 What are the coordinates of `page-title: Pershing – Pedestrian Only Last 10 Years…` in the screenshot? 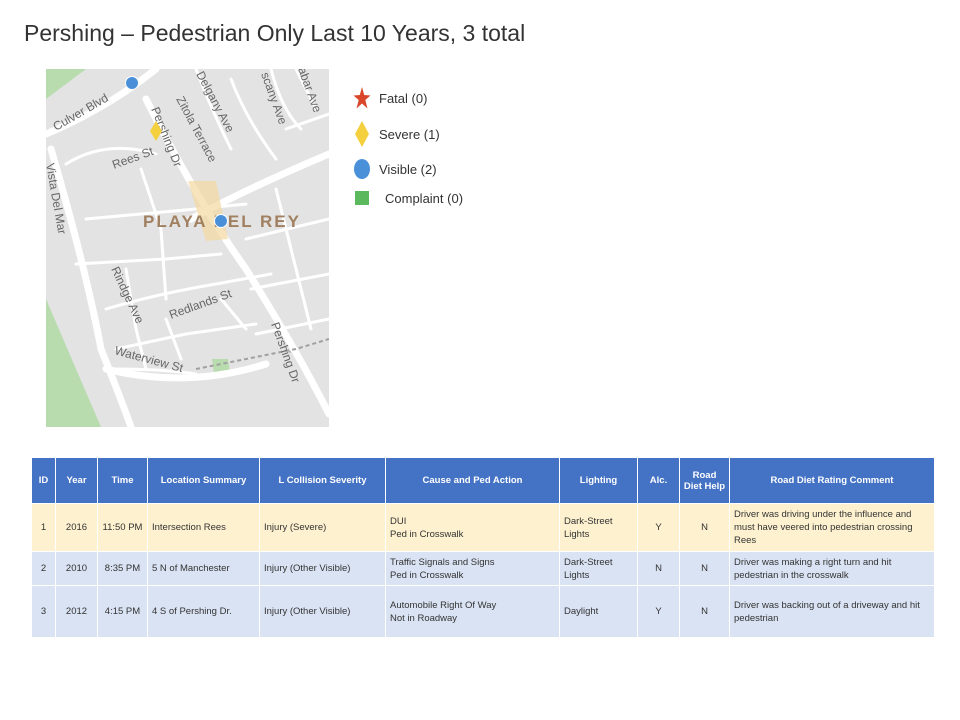 It's located at (275, 33).